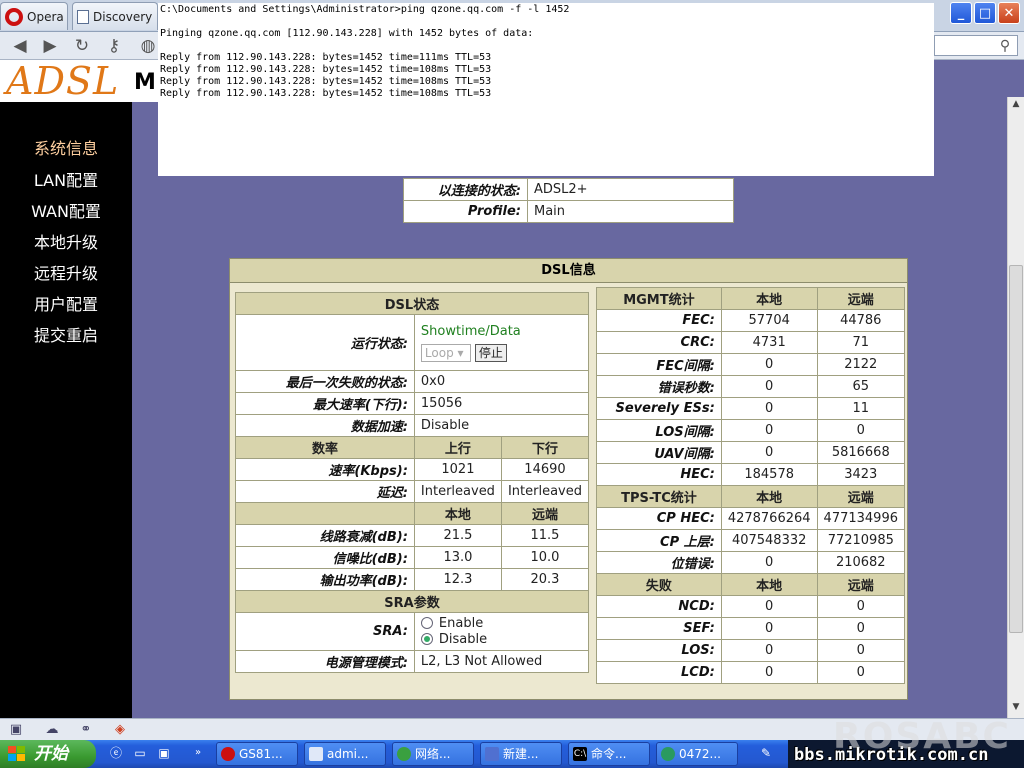  I want to click on dsl-info-title: DSL信息, so click(568, 271).